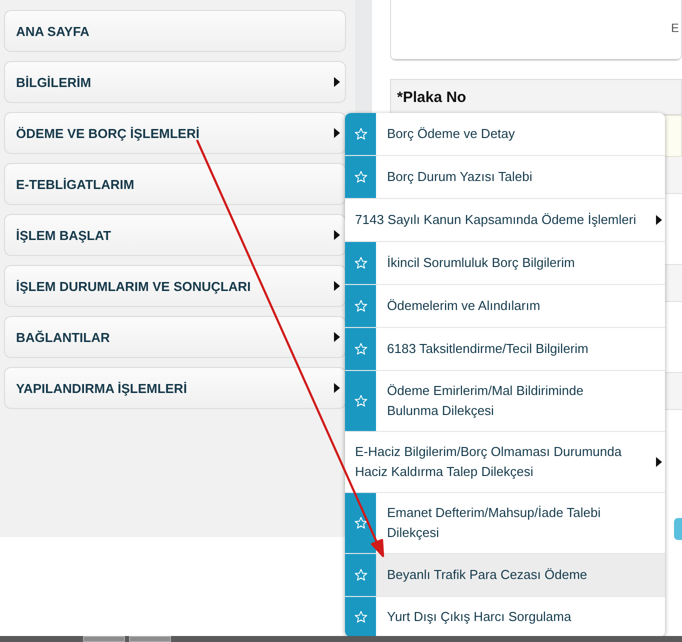  I want to click on menu-item: Borç Ödeme ve Detay, so click(505, 134).